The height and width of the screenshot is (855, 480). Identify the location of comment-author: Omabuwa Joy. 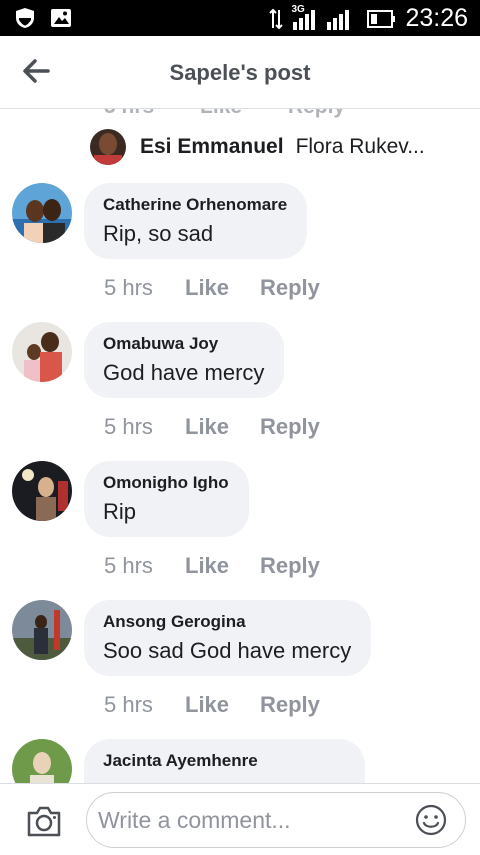
(183, 344).